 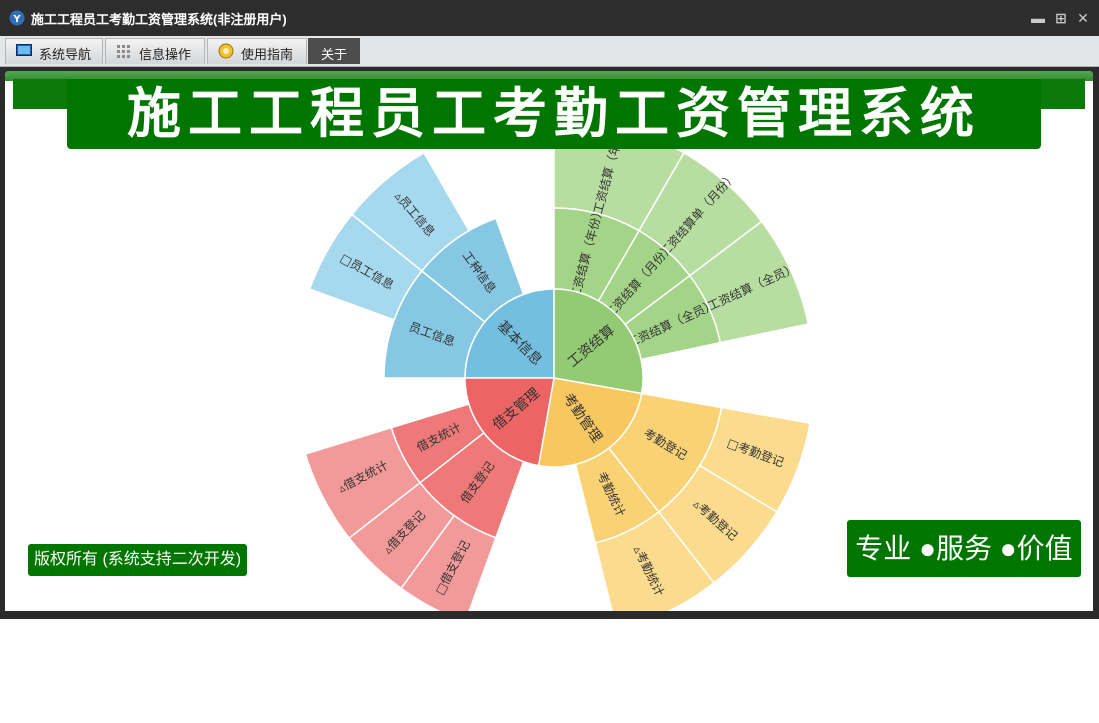 I want to click on close-icon: ✕, so click(x=1083, y=18).